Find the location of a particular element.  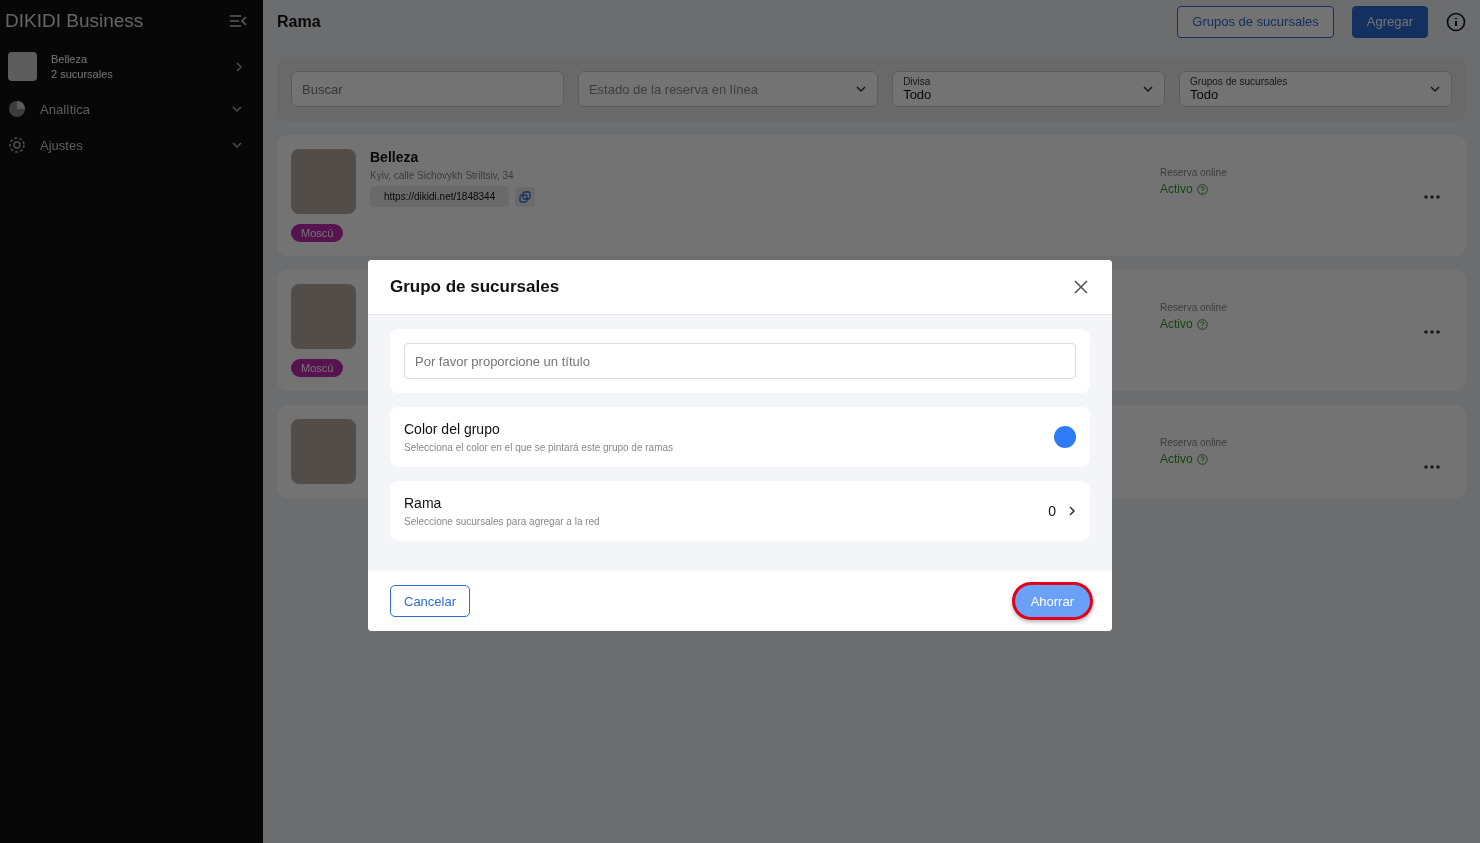

branch-name: Belleza is located at coordinates (395, 157).